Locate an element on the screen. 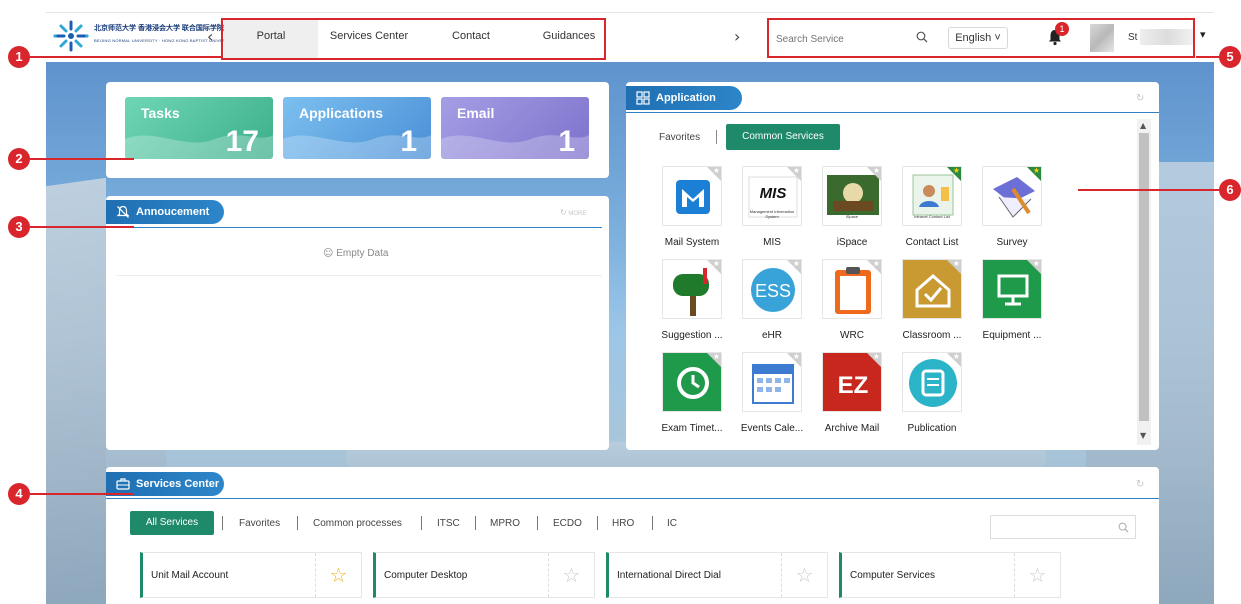  email-label: Email is located at coordinates (476, 113).